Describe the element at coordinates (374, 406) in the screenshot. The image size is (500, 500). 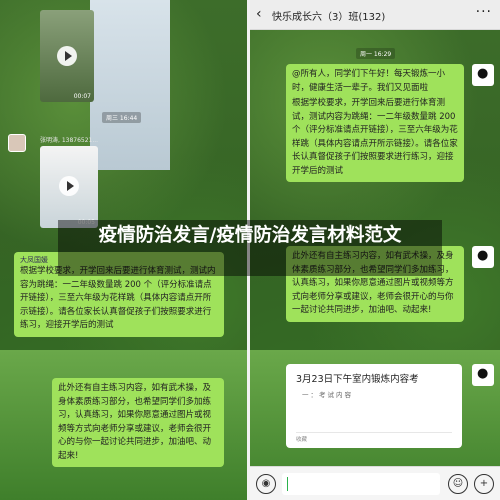
I see `shared-card: 3月23日下午室内锻炼内容考 一：考试内容 收藏` at that location.